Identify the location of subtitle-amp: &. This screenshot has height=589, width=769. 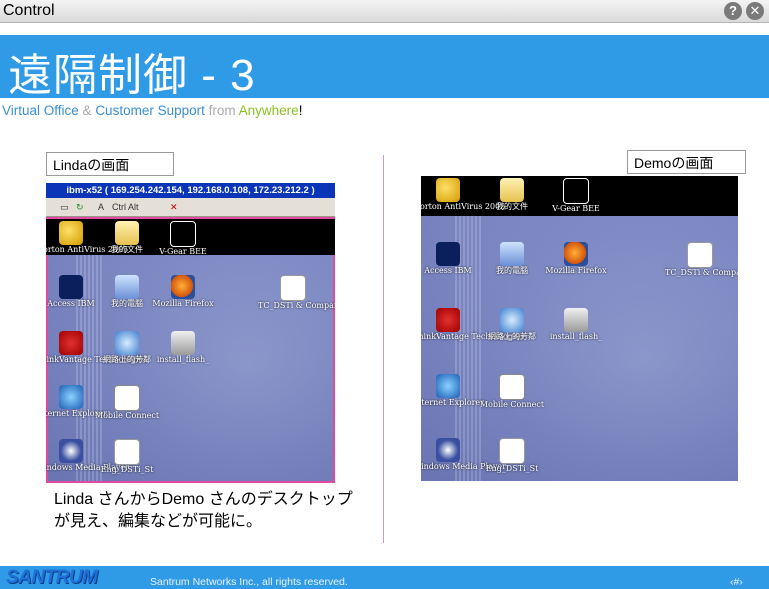
(87, 110).